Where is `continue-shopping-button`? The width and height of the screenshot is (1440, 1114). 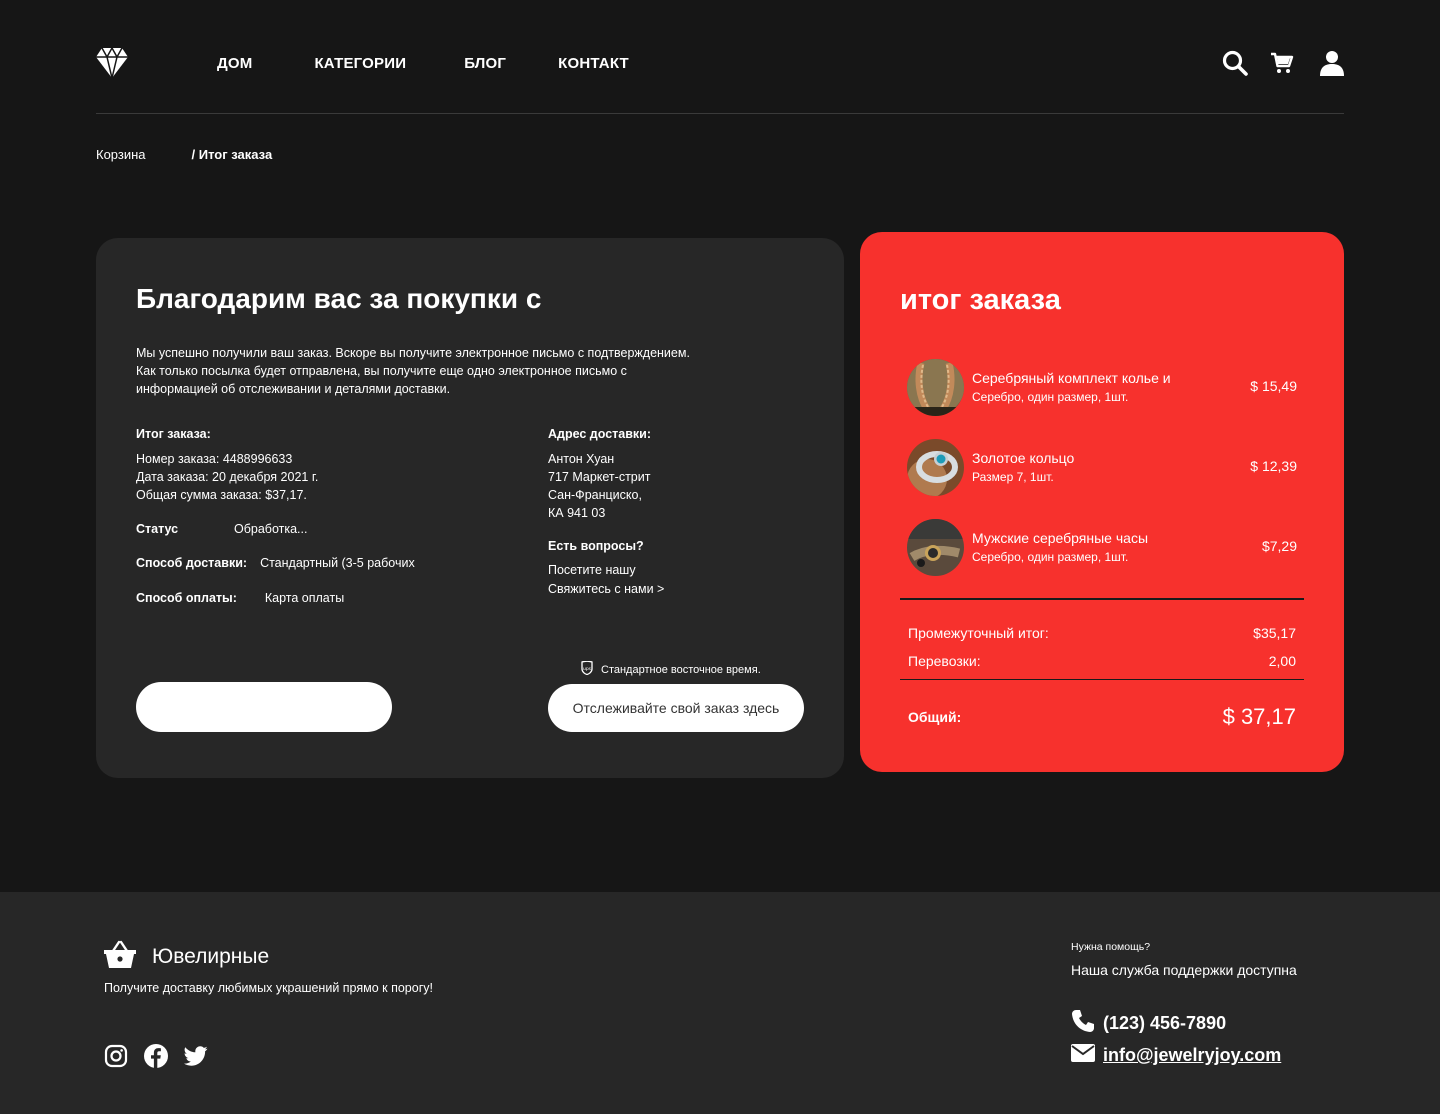 continue-shopping-button is located at coordinates (264, 707).